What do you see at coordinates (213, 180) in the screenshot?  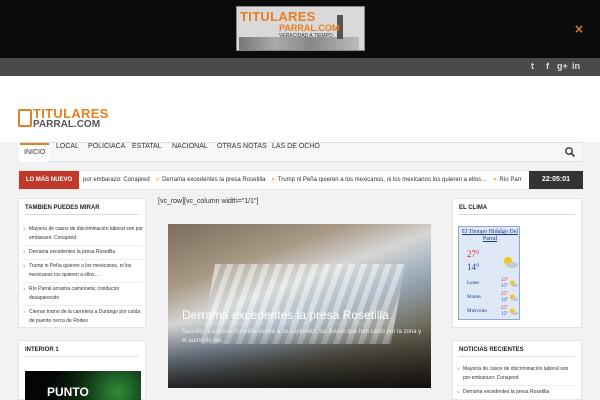 I see `ticker-link: Derrama excedentes la presa Rosetilla` at bounding box center [213, 180].